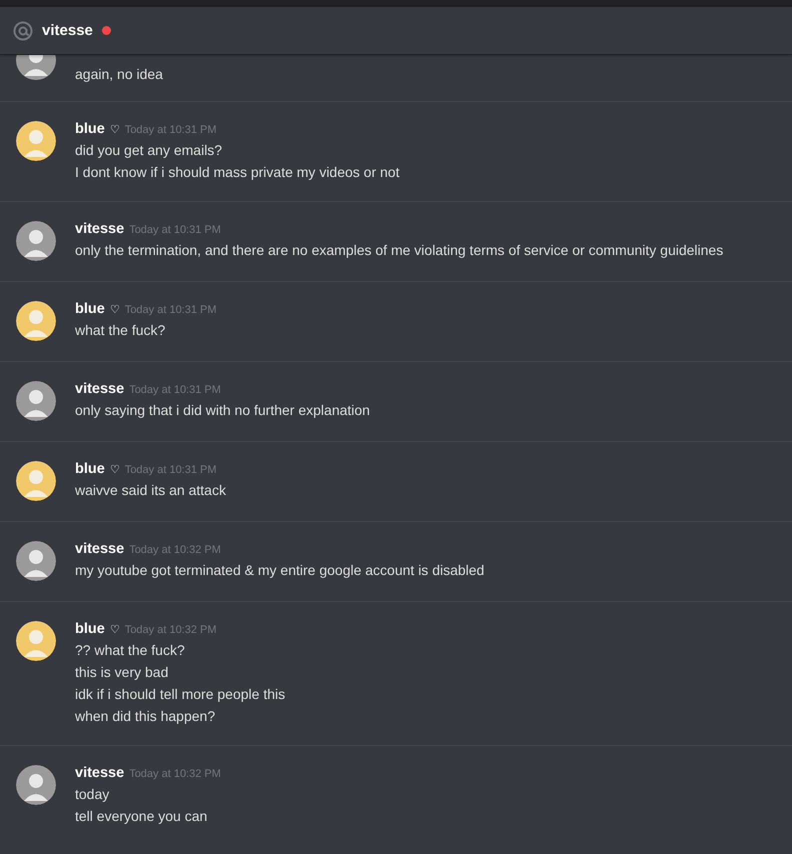 The width and height of the screenshot is (792, 854). Describe the element at coordinates (180, 694) in the screenshot. I see `message-text: idk if i should tell more people this` at that location.